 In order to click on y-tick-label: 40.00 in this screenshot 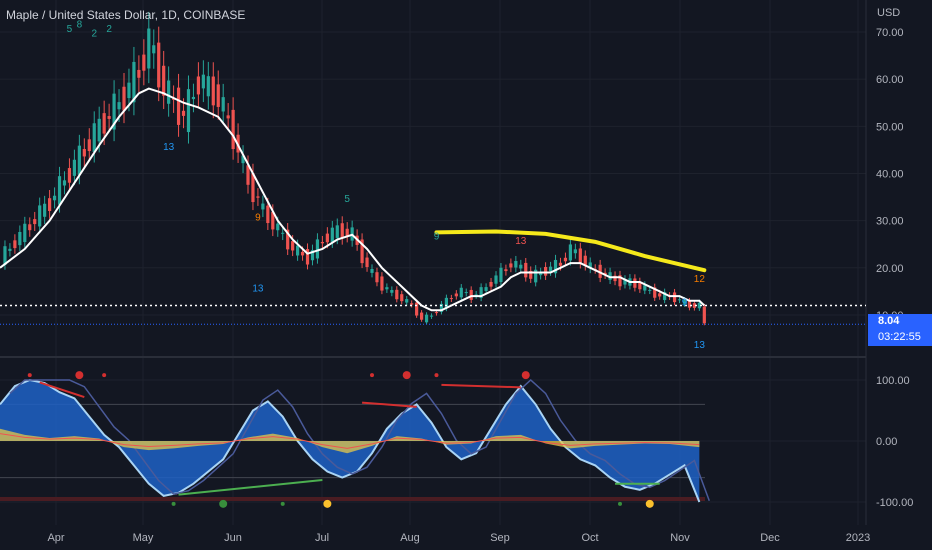, I will do `click(890, 174)`.